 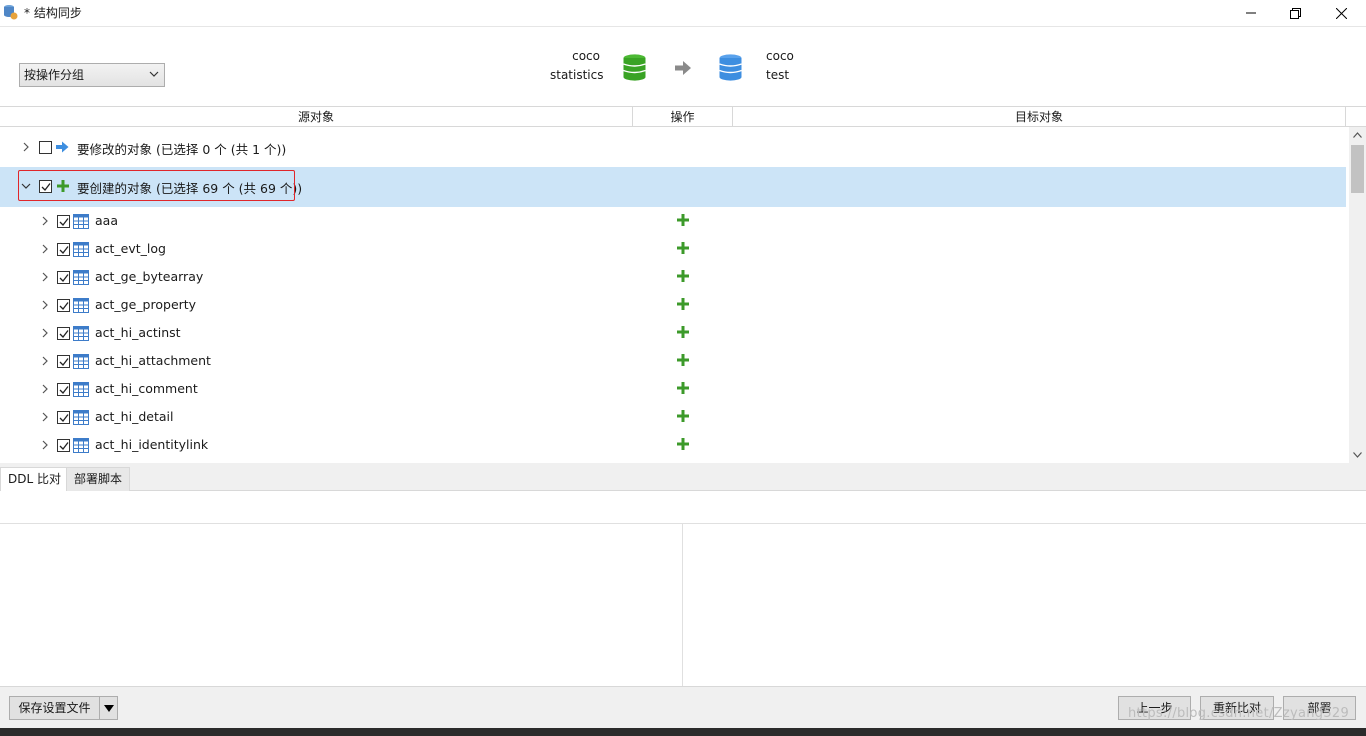 I want to click on table-row: act_hi_detail, so click(x=673, y=417).